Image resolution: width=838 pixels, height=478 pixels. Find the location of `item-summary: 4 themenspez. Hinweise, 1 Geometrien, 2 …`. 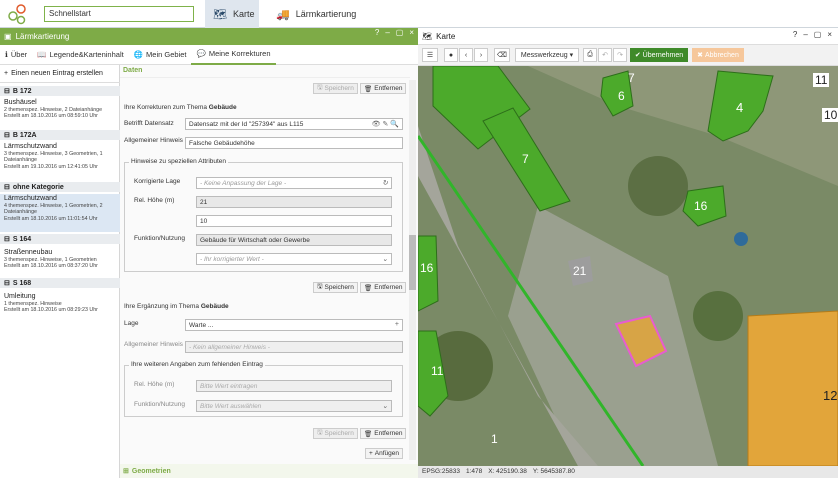

item-summary: 4 themenspez. Hinweise, 1 Geometrien, 2 … is located at coordinates (53, 209).